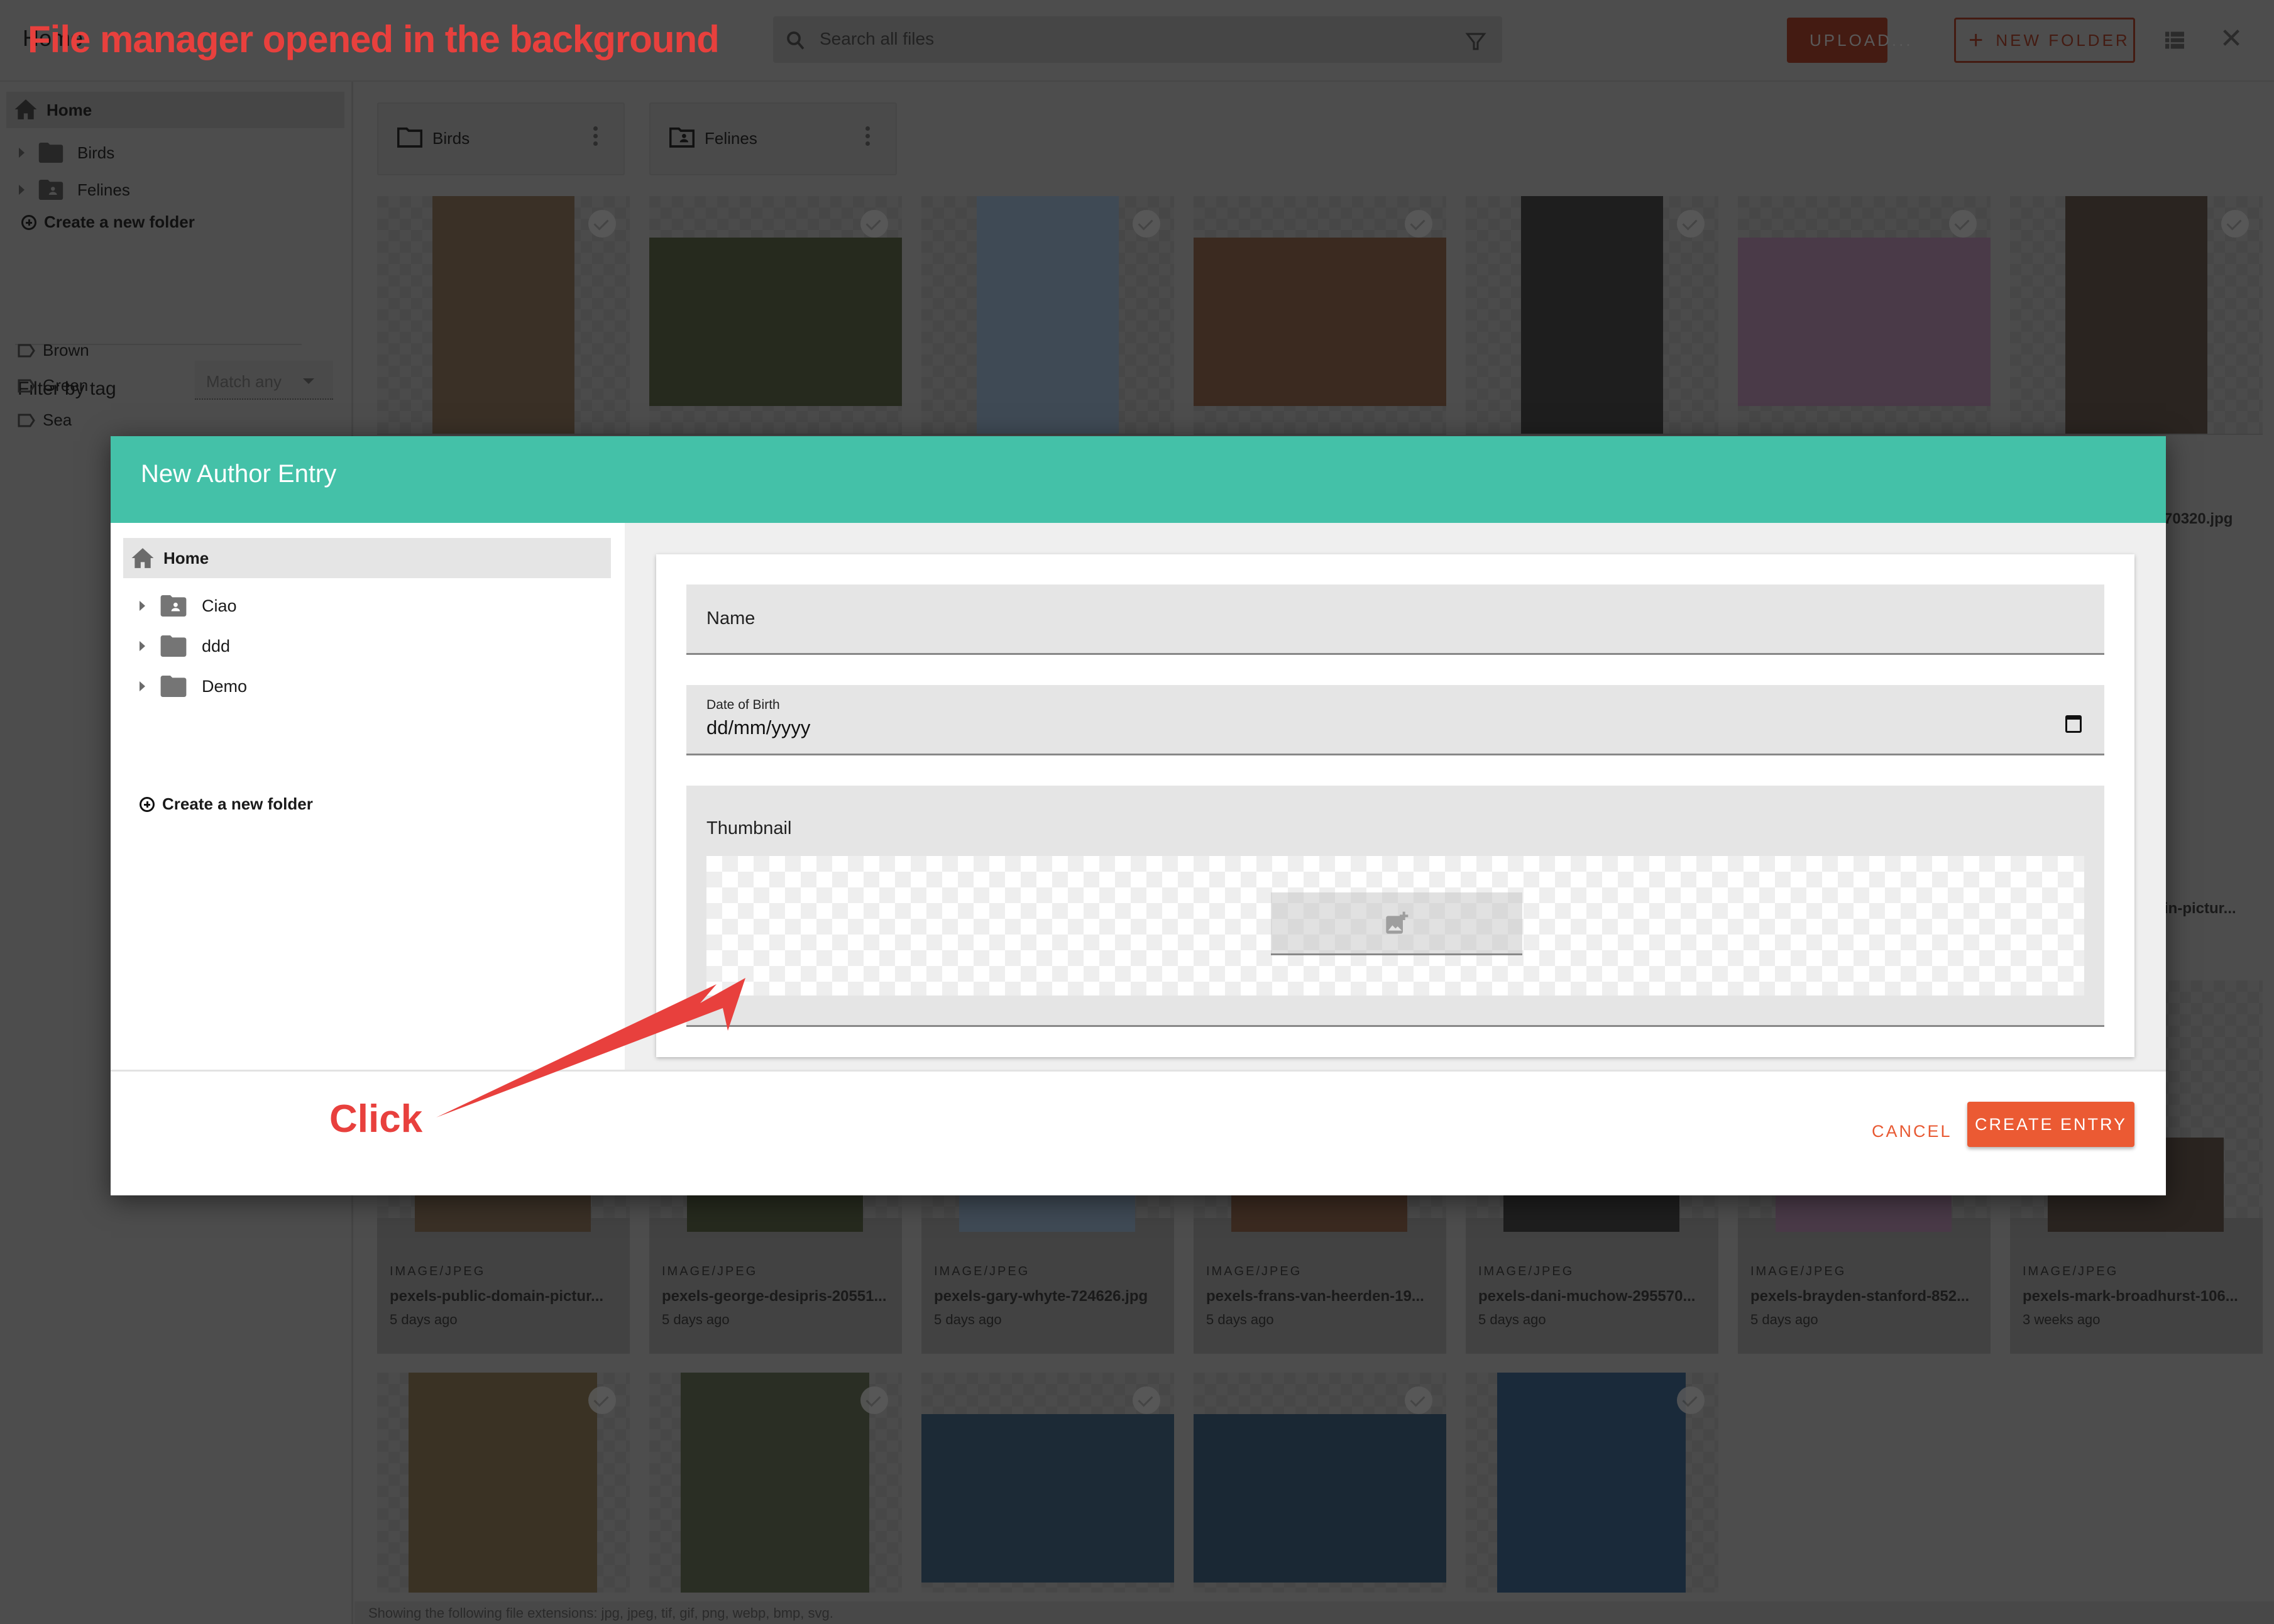 This screenshot has height=1624, width=2274. I want to click on thumbnail-field: Thumbnail, so click(1395, 906).